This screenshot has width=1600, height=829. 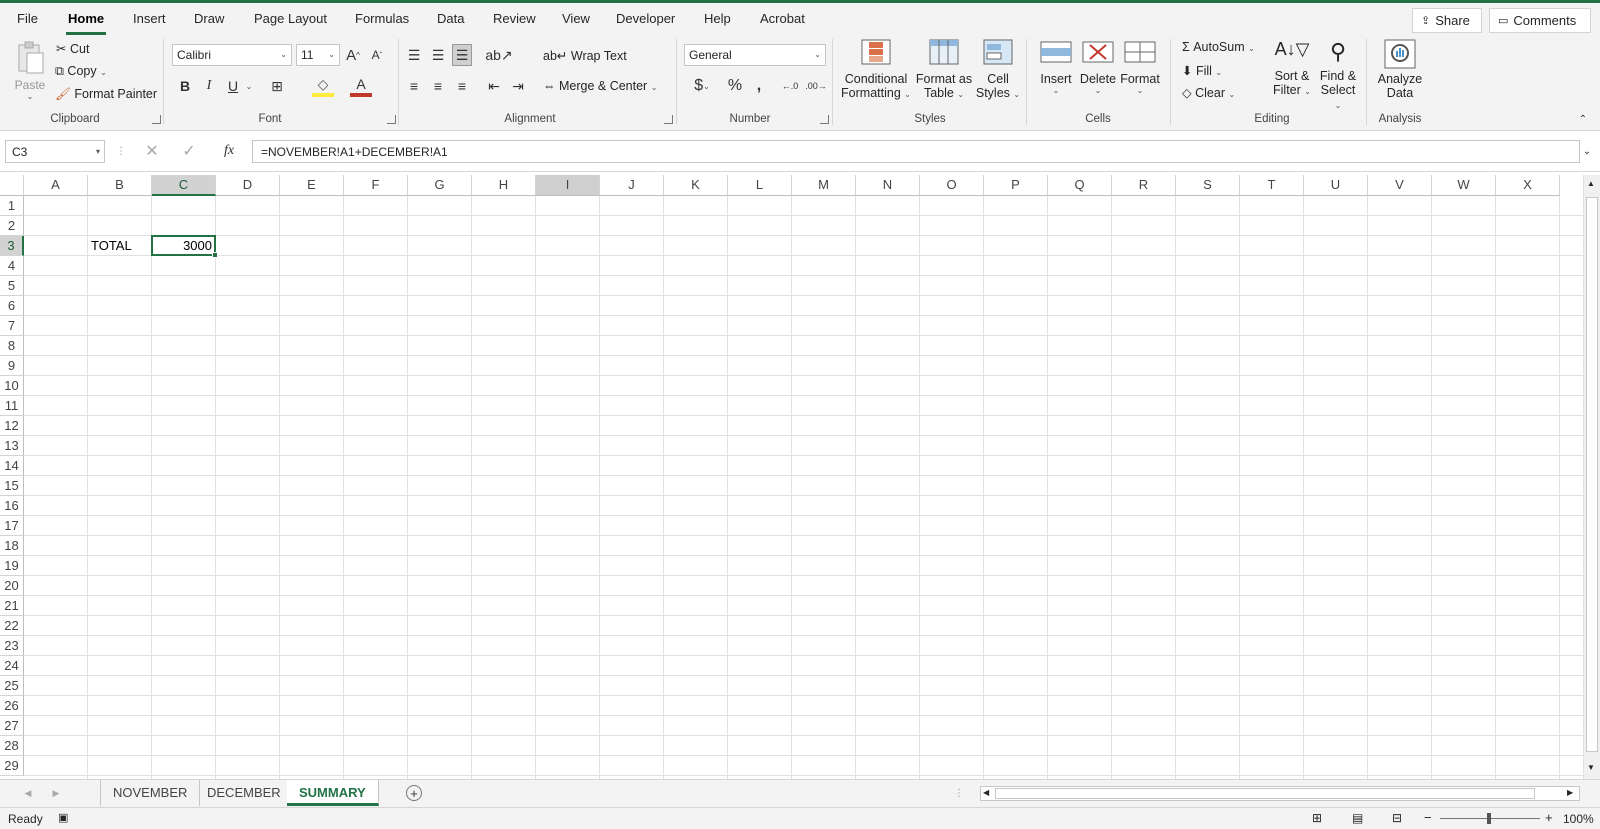 What do you see at coordinates (1336, 185) in the screenshot?
I see `column-header-u: U` at bounding box center [1336, 185].